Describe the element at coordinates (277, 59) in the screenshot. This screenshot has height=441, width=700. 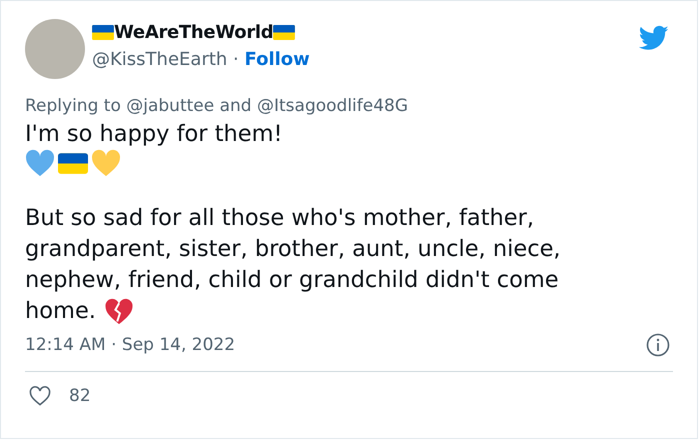
I see `follow-link: Follow` at that location.